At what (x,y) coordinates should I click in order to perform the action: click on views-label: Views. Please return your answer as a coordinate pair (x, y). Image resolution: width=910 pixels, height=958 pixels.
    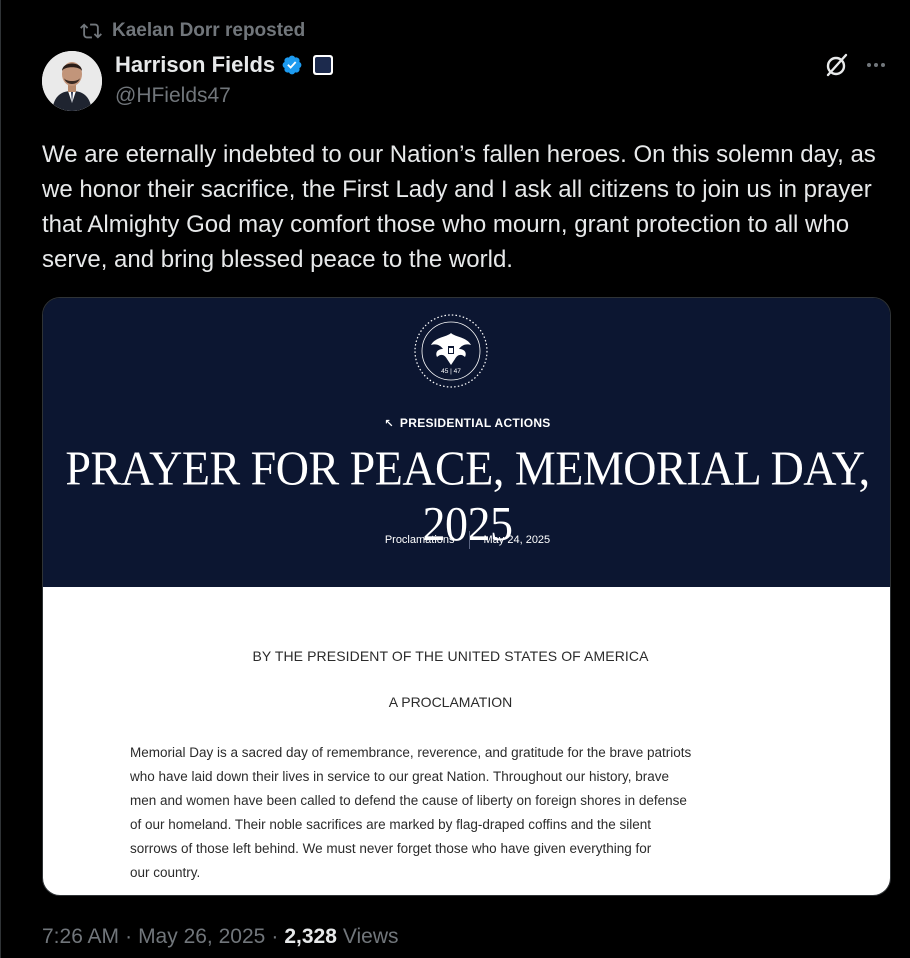
    Looking at the image, I should click on (370, 936).